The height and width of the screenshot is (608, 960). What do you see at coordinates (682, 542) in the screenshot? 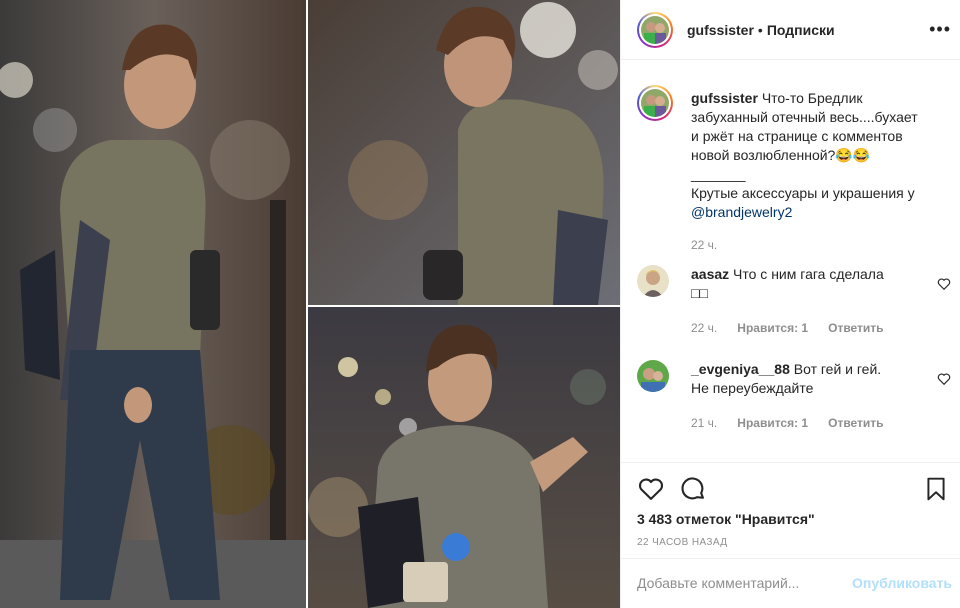
I see `posted-ago: 22 ЧАСОВ НАЗАД` at bounding box center [682, 542].